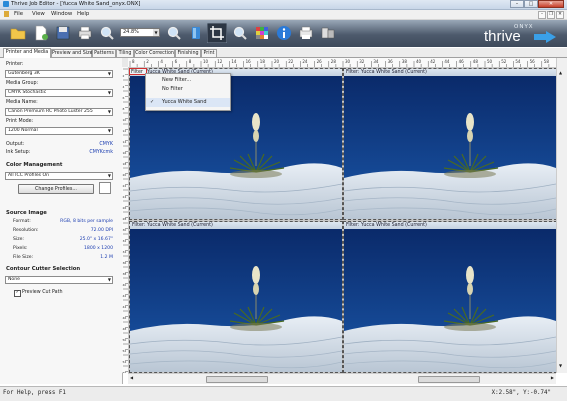 Image resolution: width=567 pixels, height=401 pixels. Describe the element at coordinates (125, 219) in the screenshot. I see `ruler-label: 28` at that location.